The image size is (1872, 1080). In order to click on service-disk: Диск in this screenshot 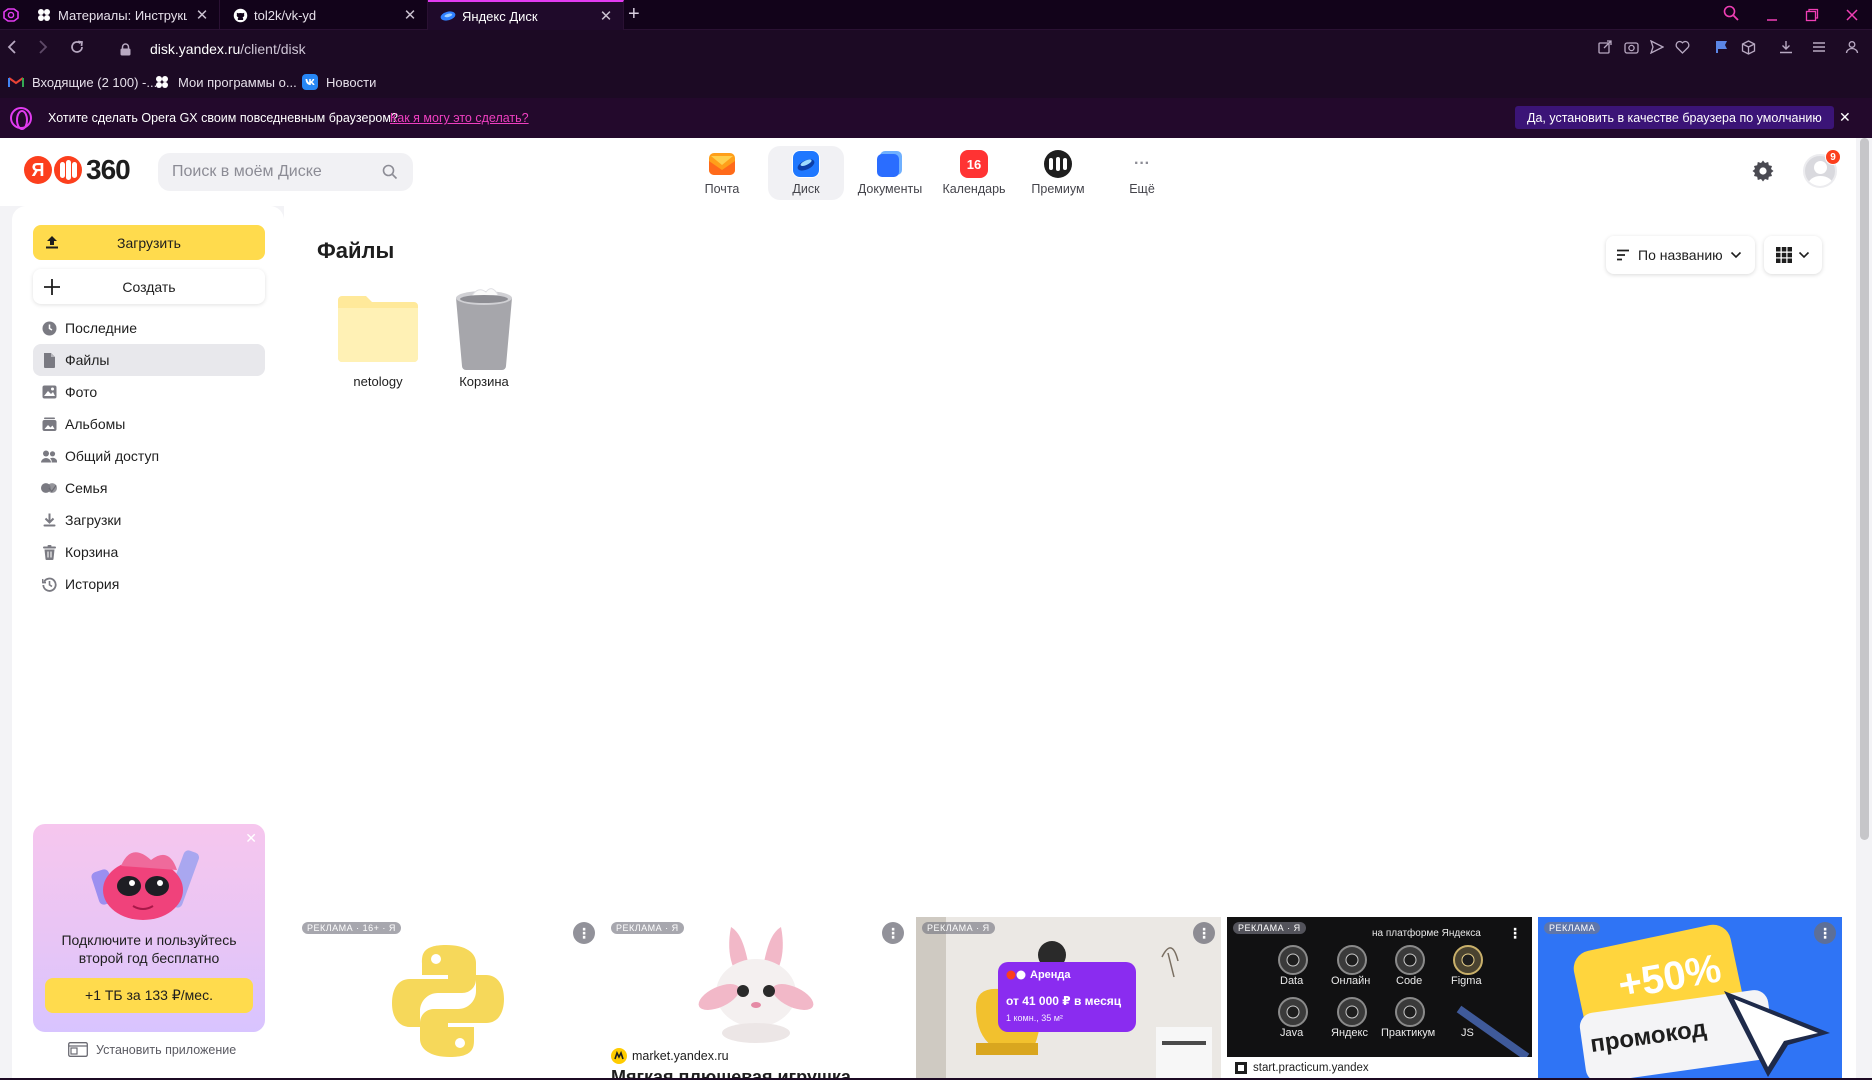, I will do `click(806, 173)`.